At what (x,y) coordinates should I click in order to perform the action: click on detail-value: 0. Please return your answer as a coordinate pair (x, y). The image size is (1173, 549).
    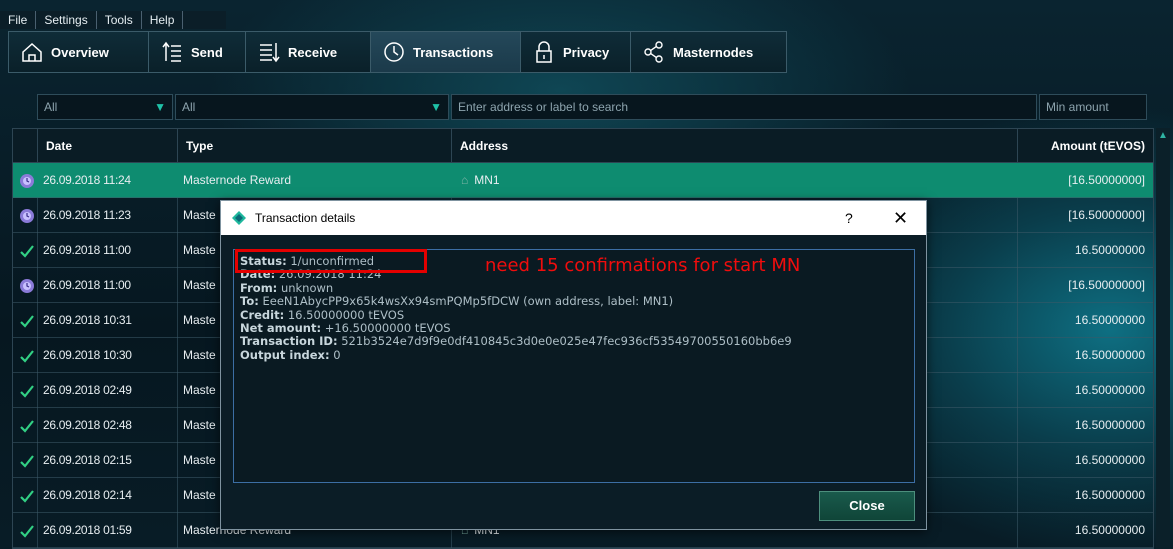
    Looking at the image, I should click on (337, 354).